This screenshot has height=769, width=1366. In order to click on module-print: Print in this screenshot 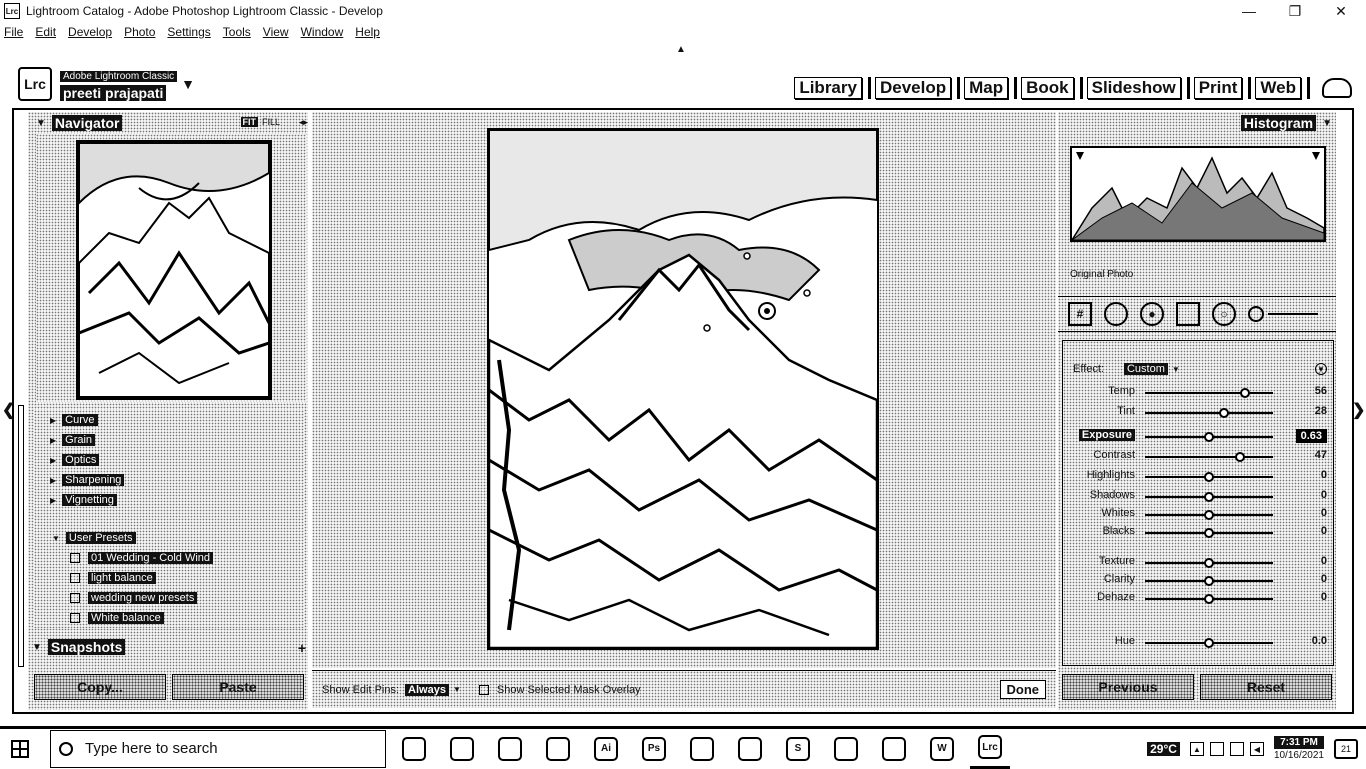, I will do `click(1218, 88)`.